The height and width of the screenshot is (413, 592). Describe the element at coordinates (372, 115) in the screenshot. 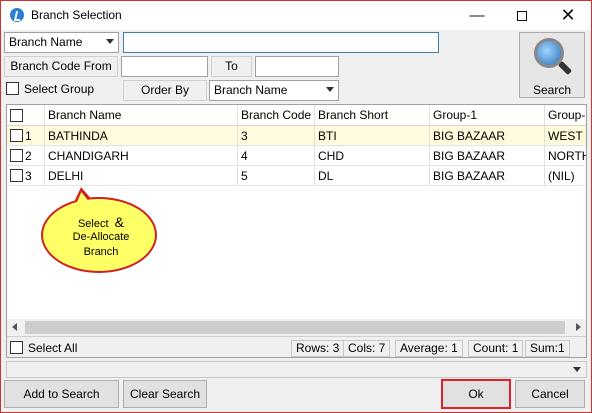

I see `column-header-branch-short: Branch Short` at that location.